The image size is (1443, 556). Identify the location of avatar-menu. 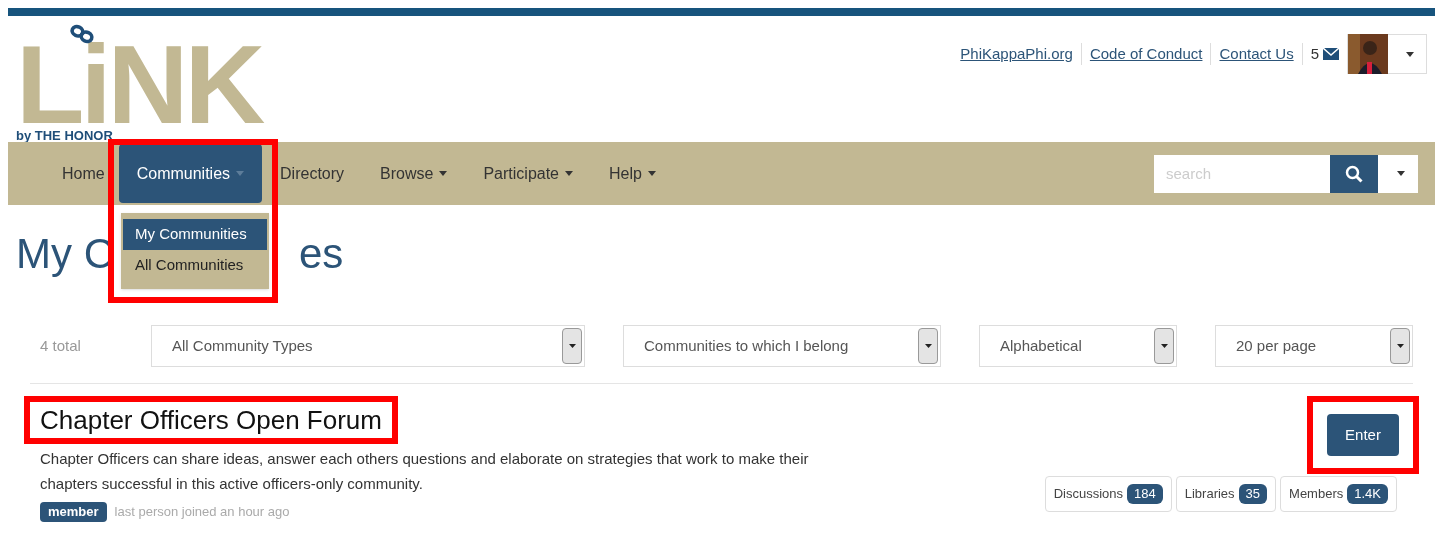
(1387, 54).